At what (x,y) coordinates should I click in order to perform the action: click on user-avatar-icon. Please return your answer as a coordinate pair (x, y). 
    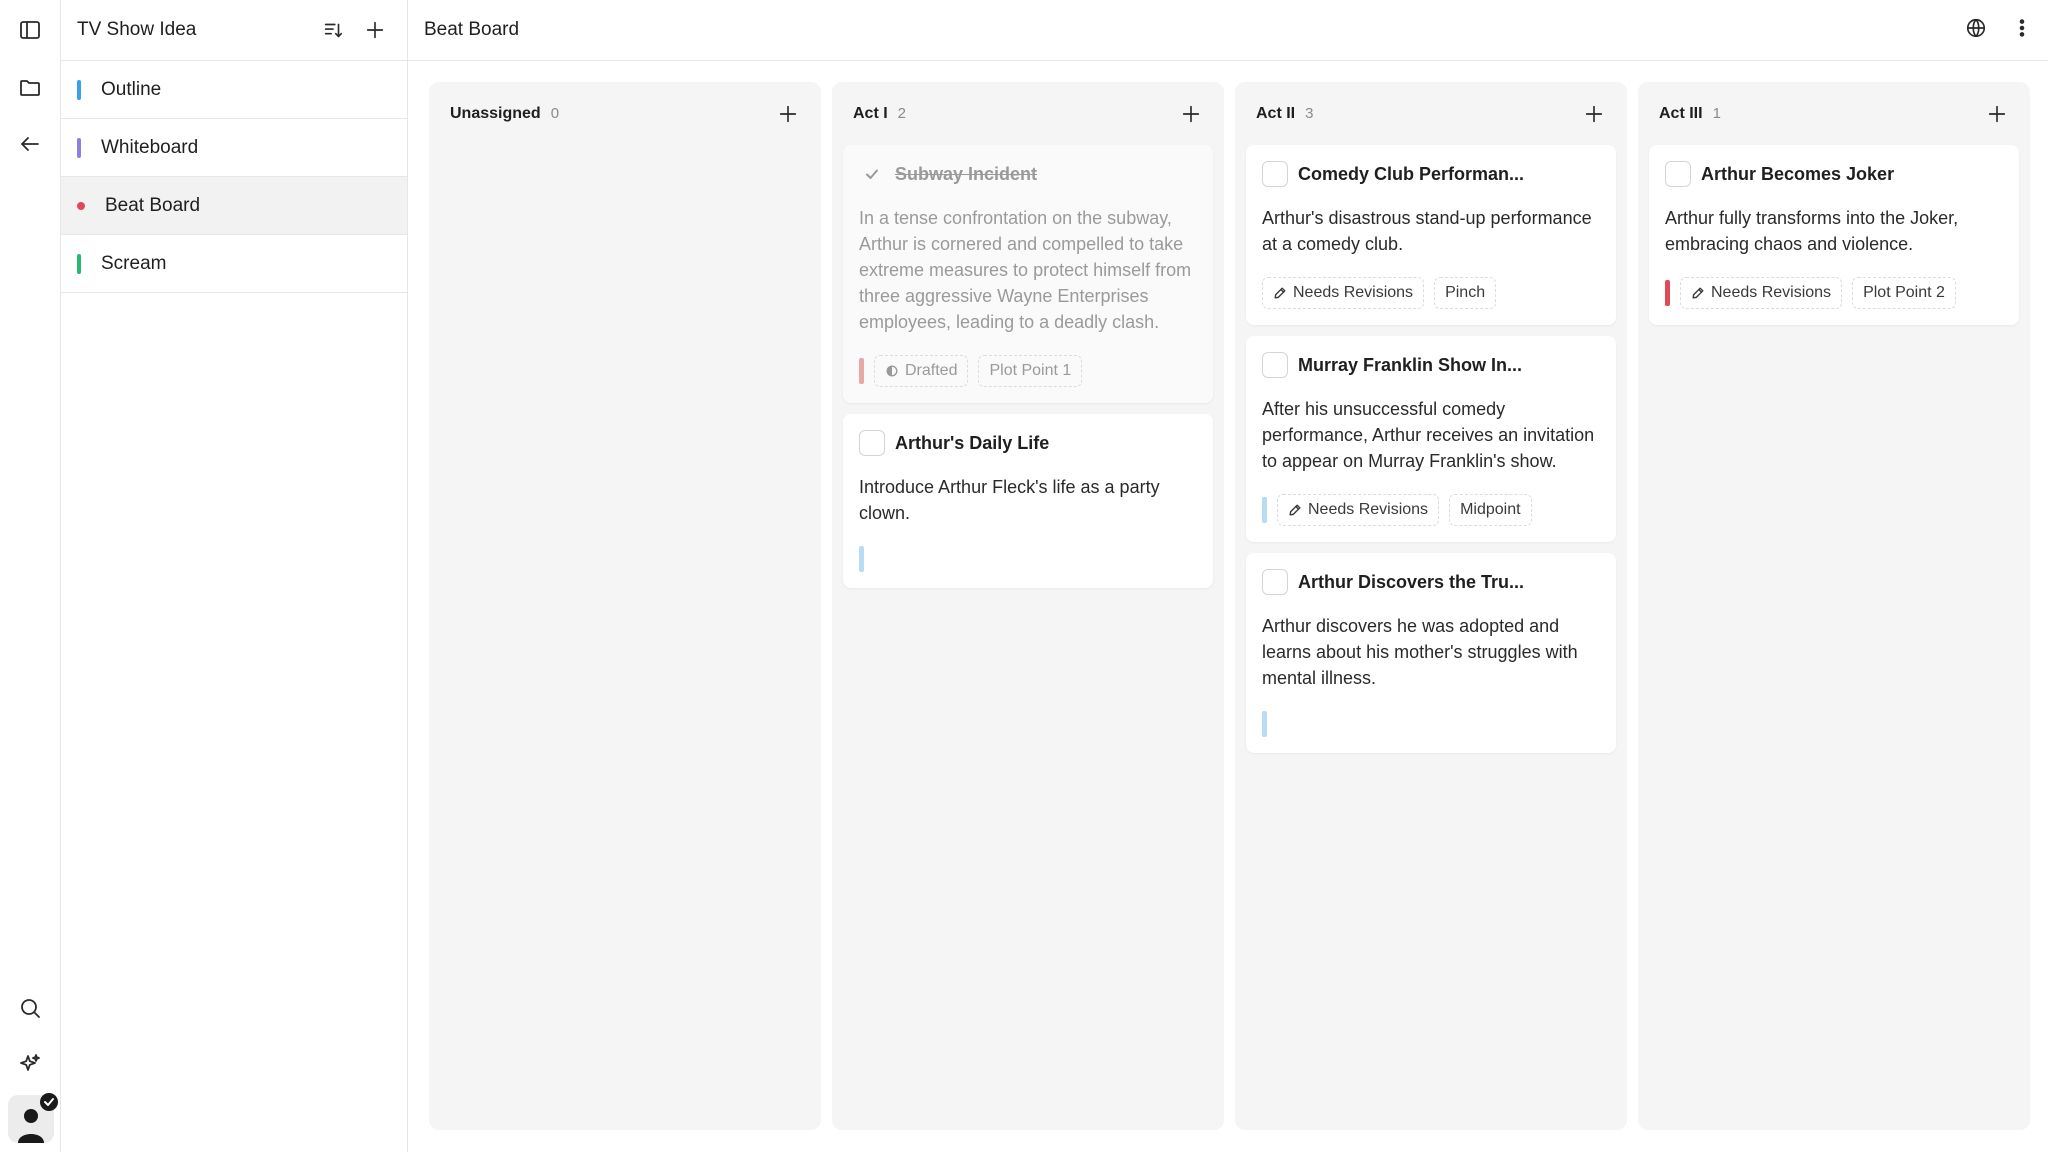
    Looking at the image, I should click on (33, 1118).